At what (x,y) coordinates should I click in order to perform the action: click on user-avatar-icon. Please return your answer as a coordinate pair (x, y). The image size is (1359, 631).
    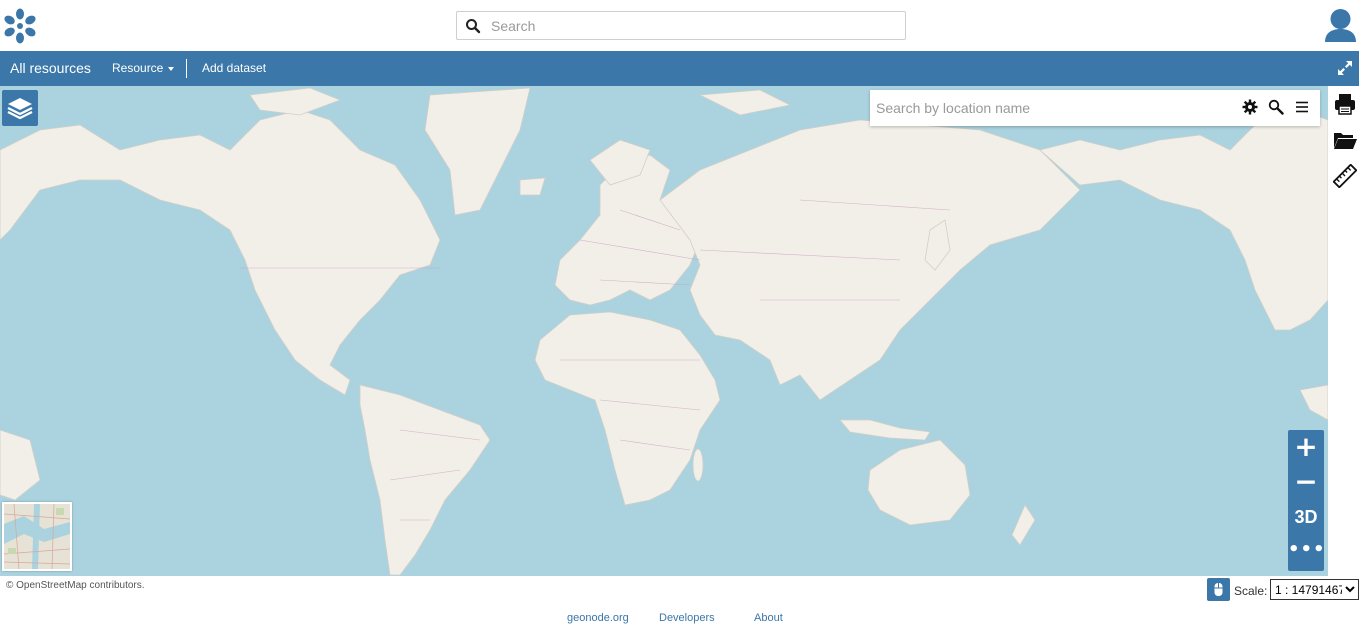
    Looking at the image, I should click on (1340, 26).